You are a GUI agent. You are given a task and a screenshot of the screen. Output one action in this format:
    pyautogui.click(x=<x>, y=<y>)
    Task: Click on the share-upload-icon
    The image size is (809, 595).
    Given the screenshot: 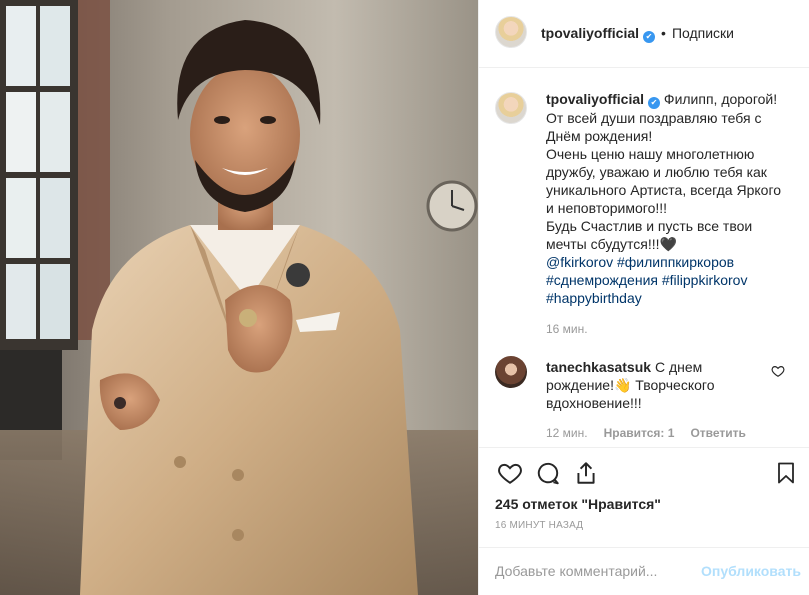 What is the action you would take?
    pyautogui.click(x=586, y=473)
    